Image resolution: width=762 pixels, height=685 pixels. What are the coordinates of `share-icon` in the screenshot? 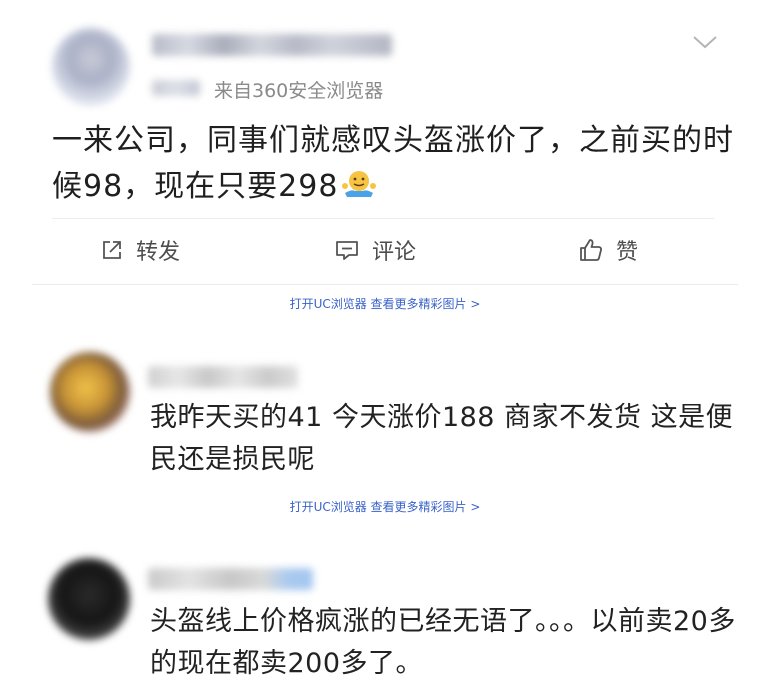 It's located at (112, 250).